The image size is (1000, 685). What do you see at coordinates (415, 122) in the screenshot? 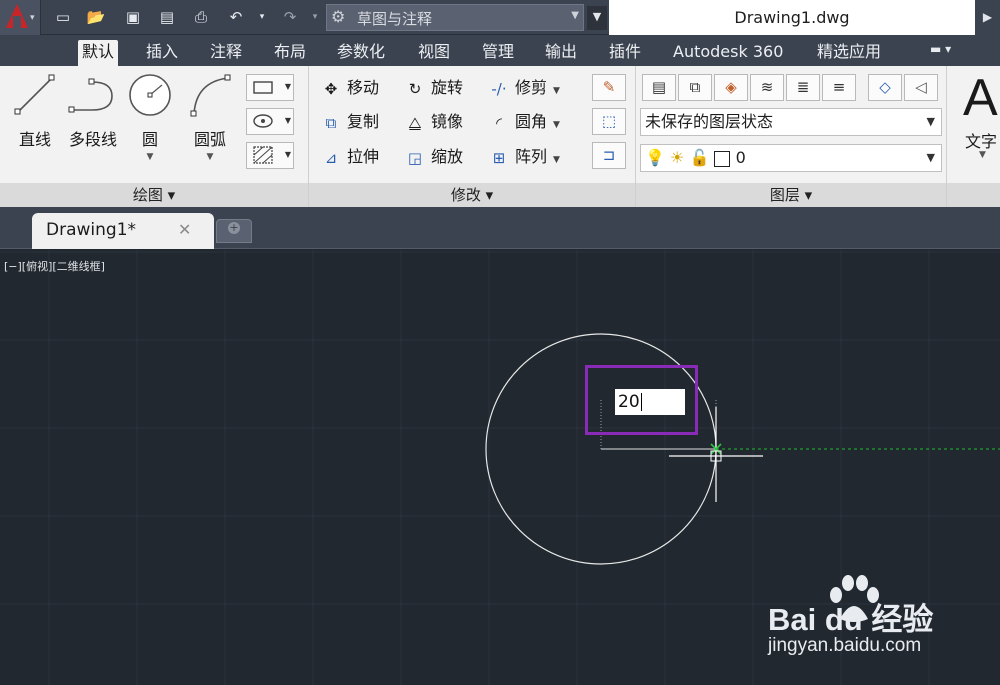
I see `mirror-icon: ⧋` at bounding box center [415, 122].